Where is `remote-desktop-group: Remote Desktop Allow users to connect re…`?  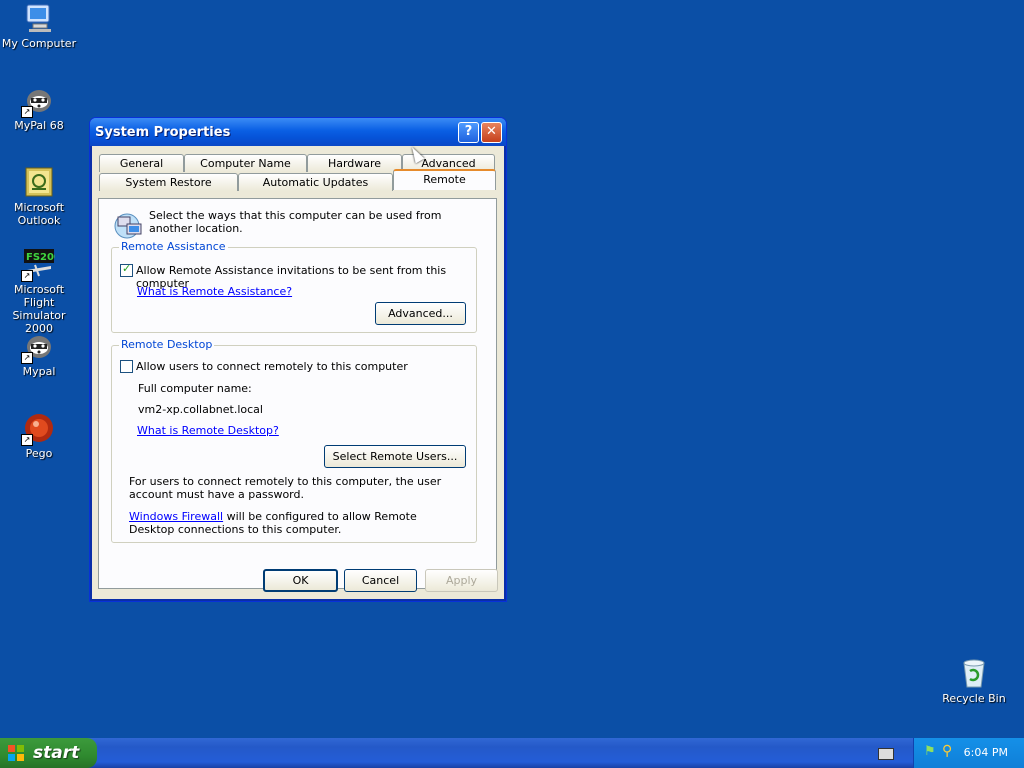
remote-desktop-group: Remote Desktop Allow users to connect re… is located at coordinates (294, 440).